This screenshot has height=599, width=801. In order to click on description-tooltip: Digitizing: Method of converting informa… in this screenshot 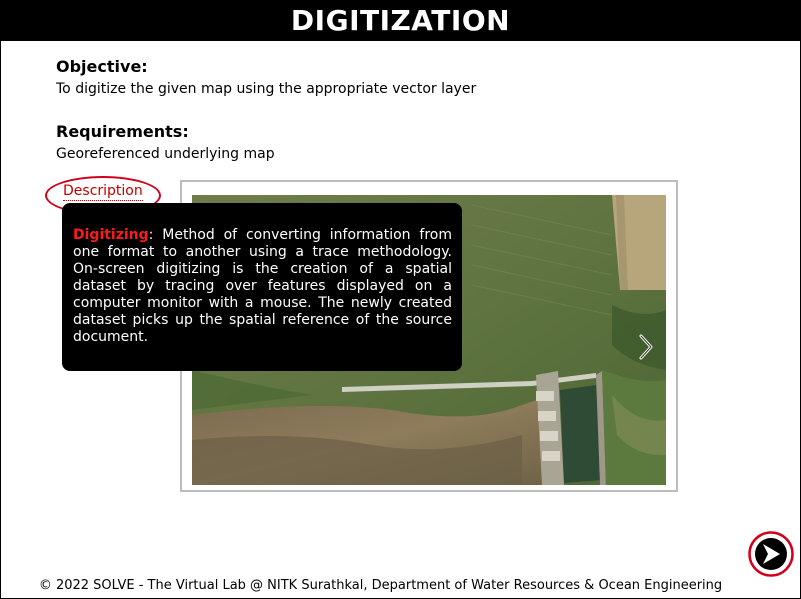, I will do `click(262, 287)`.